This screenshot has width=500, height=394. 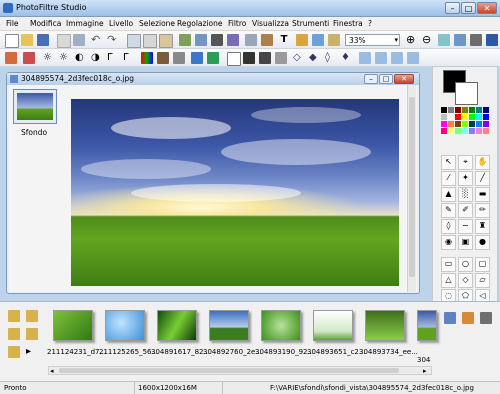 What do you see at coordinates (113, 40) in the screenshot?
I see `redo-icon: ↷` at bounding box center [113, 40].